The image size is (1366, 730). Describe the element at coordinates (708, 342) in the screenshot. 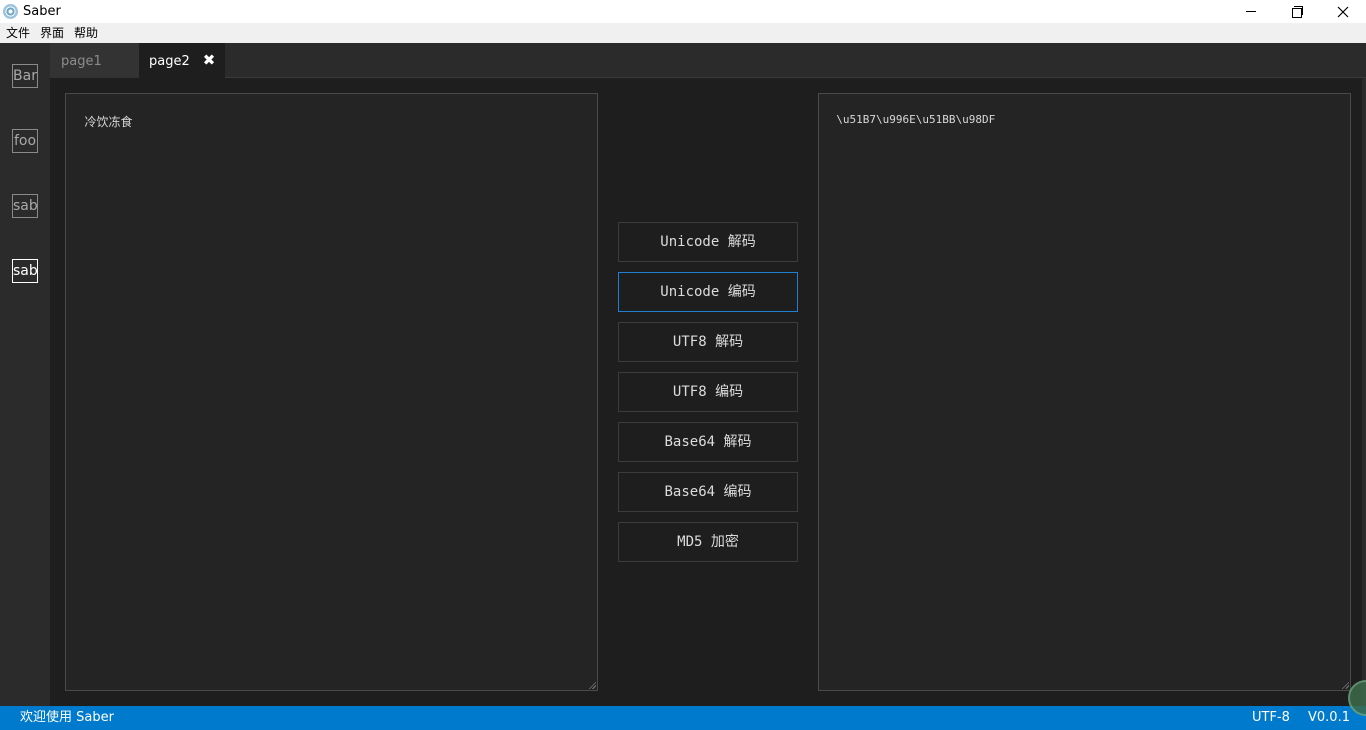

I see `utf8-decode-button: UTF8 解码` at that location.